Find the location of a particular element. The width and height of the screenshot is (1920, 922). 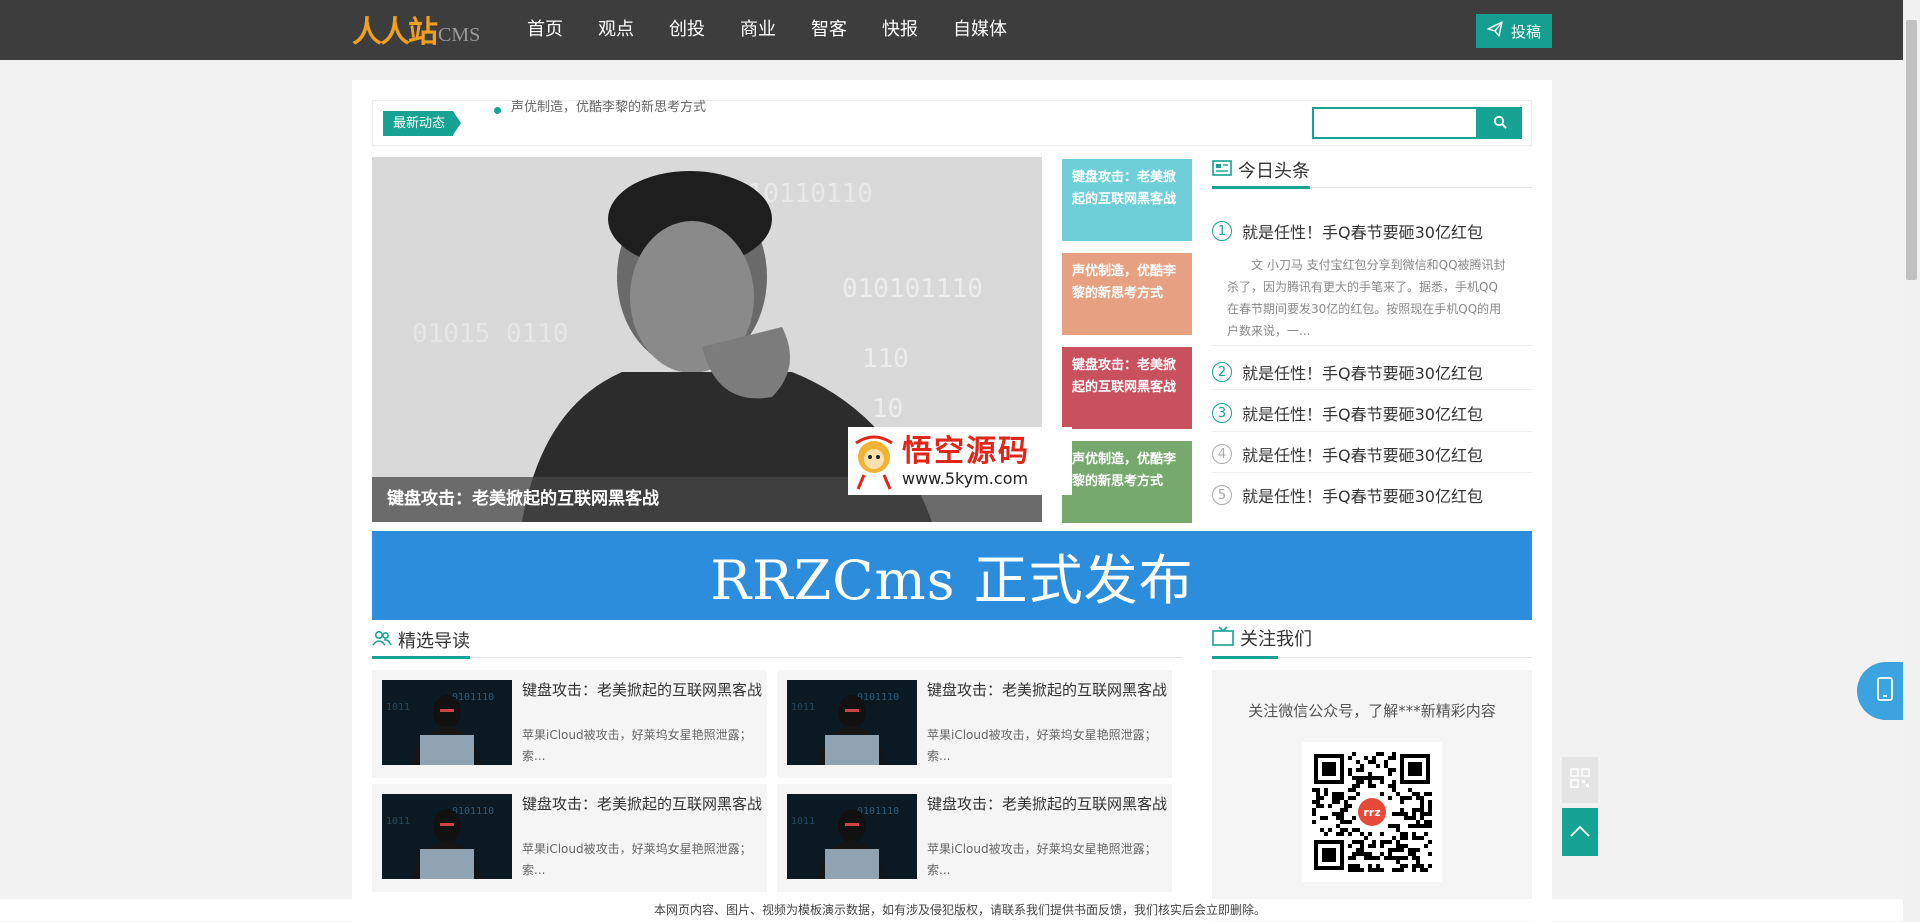

contribute-label: 投稿 is located at coordinates (1525, 31).